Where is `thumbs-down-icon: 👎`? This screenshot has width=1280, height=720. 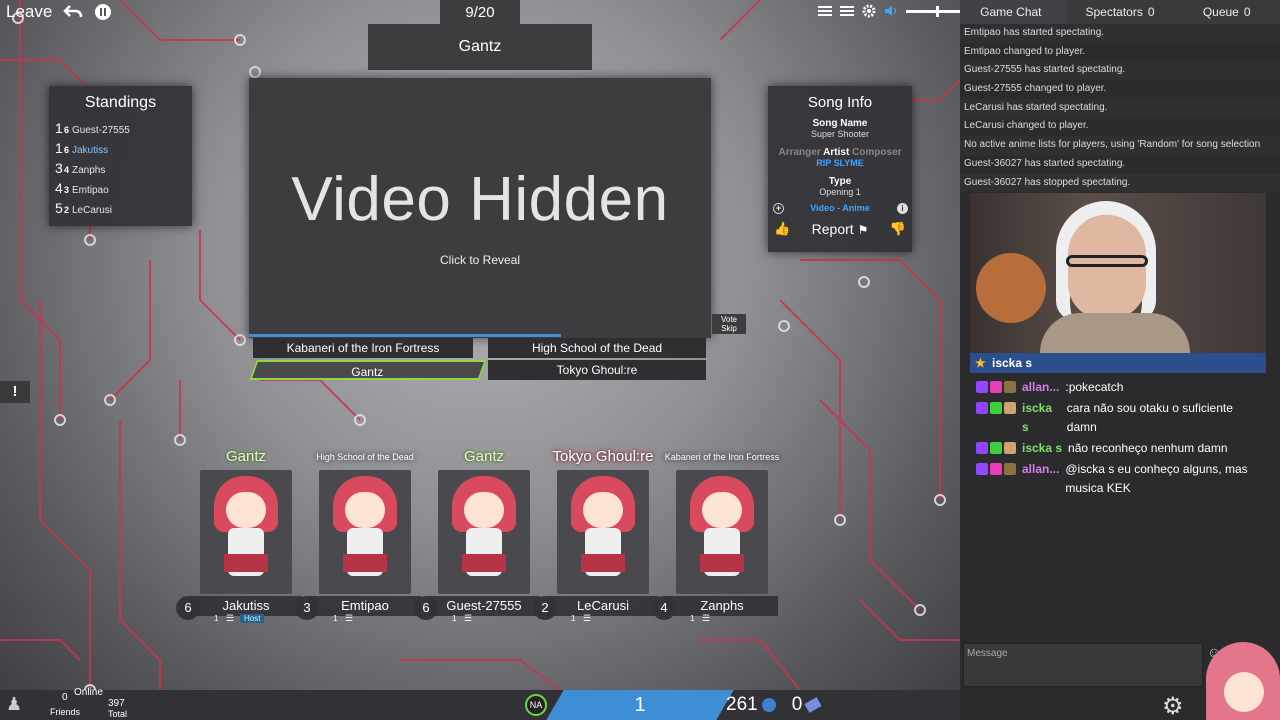
thumbs-down-icon: 👎 is located at coordinates (898, 229).